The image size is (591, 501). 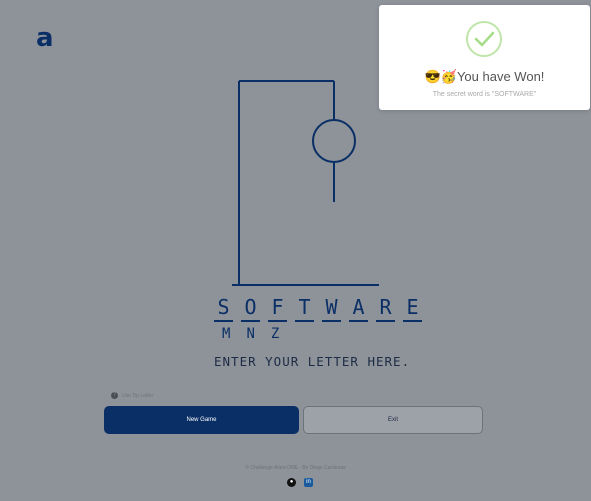 What do you see at coordinates (304, 308) in the screenshot?
I see `word-letter: T` at bounding box center [304, 308].